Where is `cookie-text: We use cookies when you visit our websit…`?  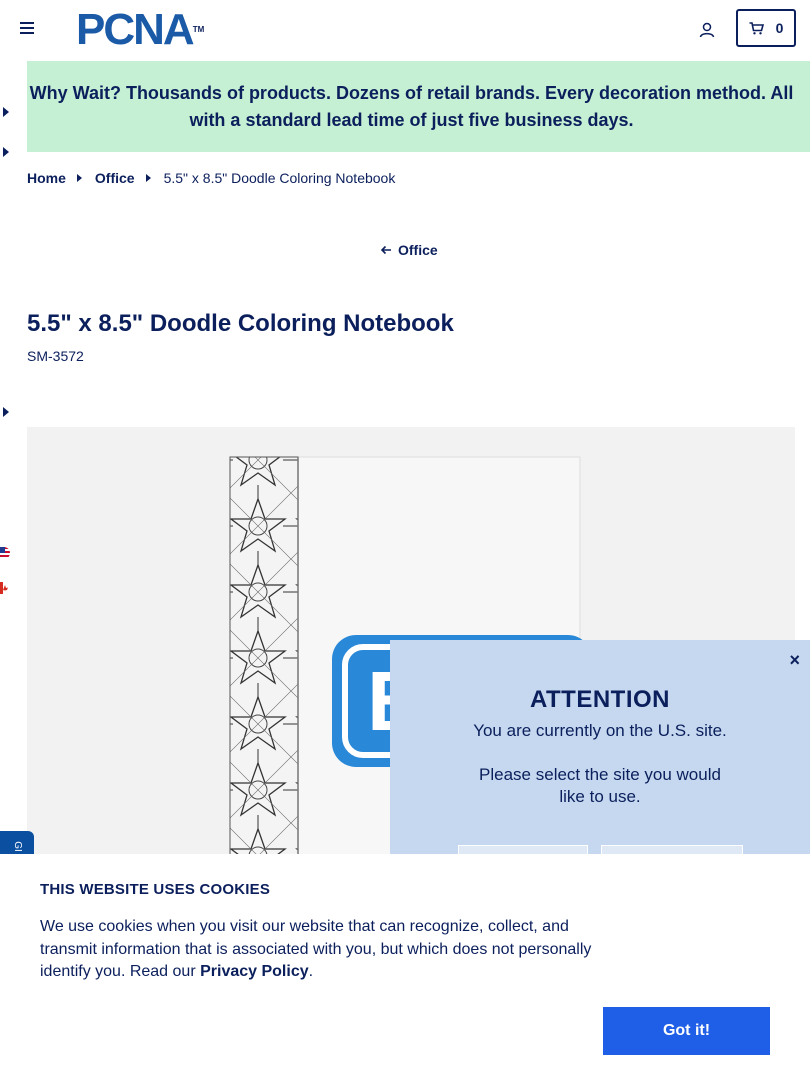 cookie-text: We use cookies when you visit our websit… is located at coordinates (325, 950).